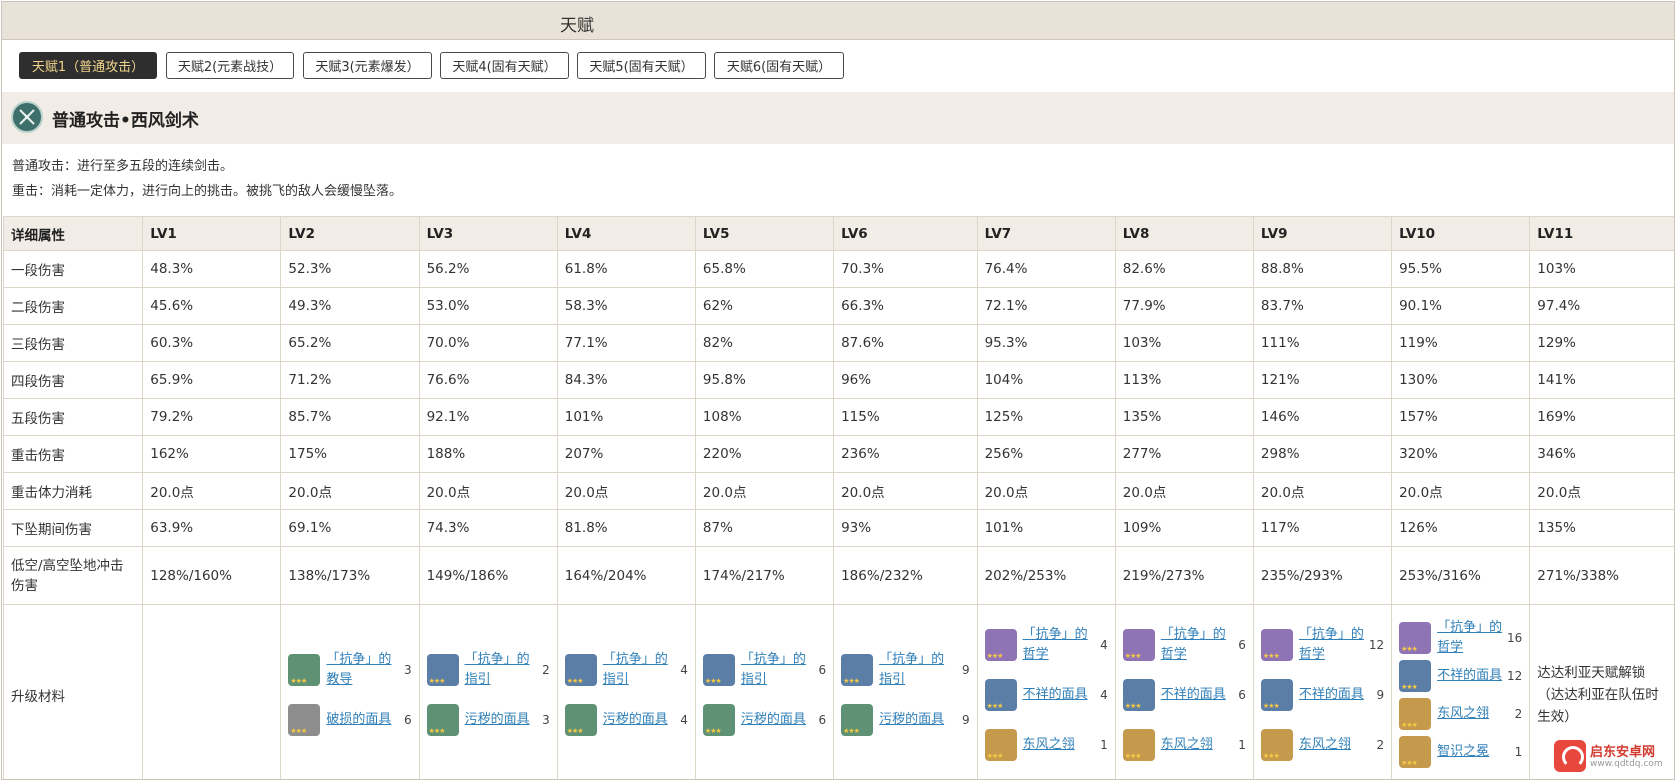  What do you see at coordinates (1415, 751) in the screenshot?
I see `material-crown-icon: ★★★` at bounding box center [1415, 751].